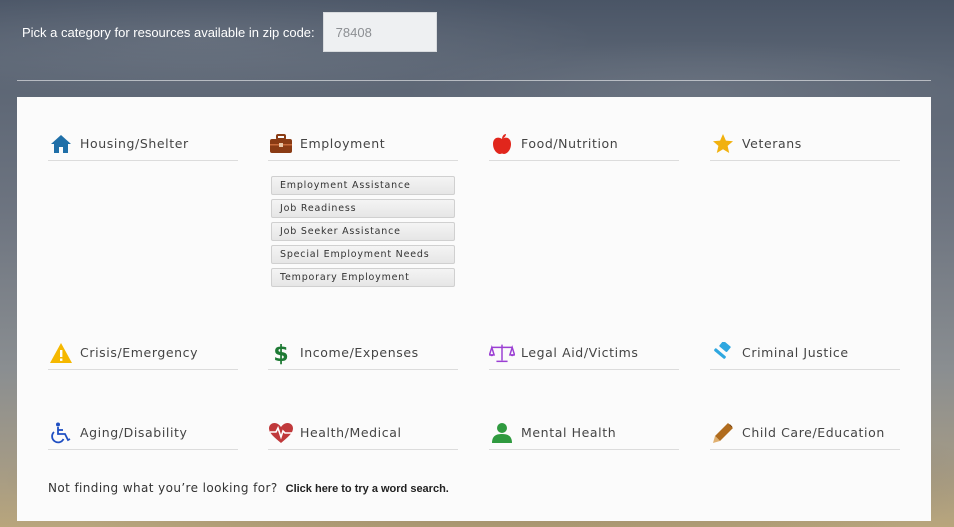 This screenshot has width=954, height=527. I want to click on subcategory-item: Special Employment Needs, so click(363, 254).